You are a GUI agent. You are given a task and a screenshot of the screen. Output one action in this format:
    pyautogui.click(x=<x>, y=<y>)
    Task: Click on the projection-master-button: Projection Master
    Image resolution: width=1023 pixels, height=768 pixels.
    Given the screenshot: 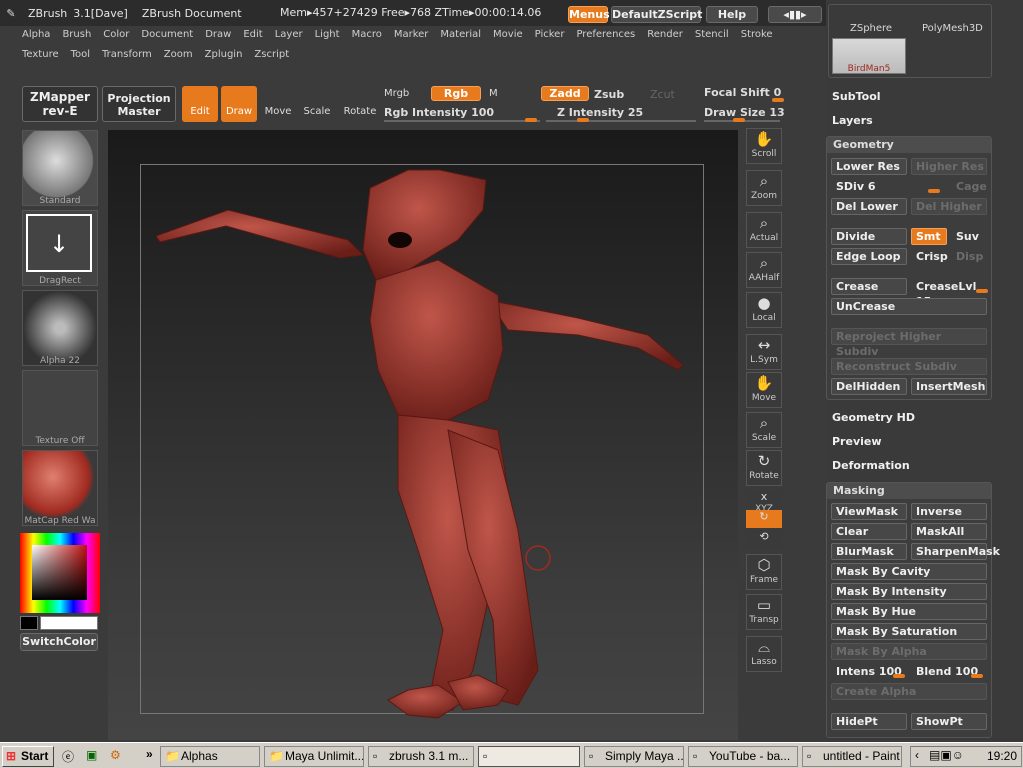 What is the action you would take?
    pyautogui.click(x=139, y=104)
    